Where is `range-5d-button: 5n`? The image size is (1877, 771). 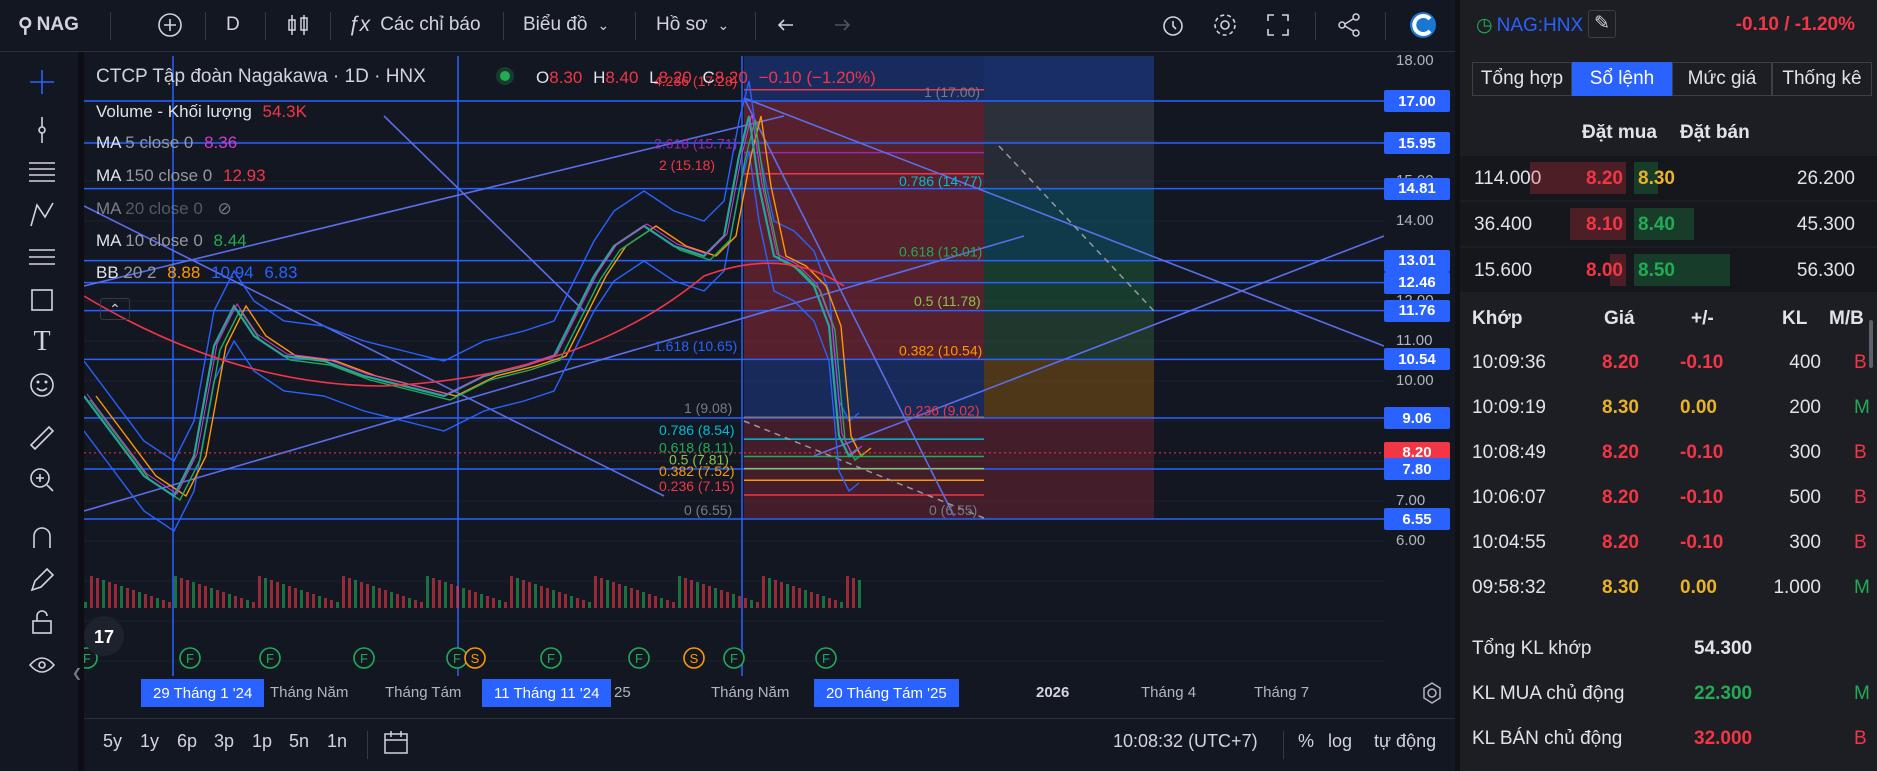
range-5d-button: 5n is located at coordinates (299, 741).